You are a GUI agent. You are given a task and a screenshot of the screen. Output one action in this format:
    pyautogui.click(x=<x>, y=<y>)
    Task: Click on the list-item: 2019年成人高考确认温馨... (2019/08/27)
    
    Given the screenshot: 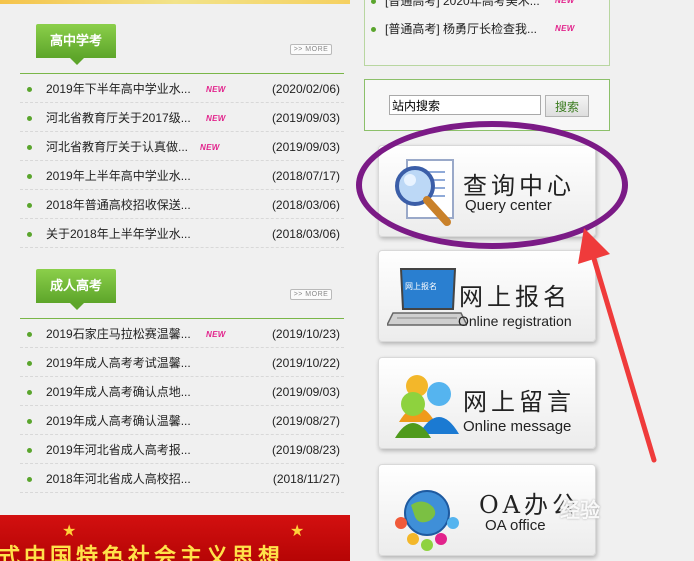 What is the action you would take?
    pyautogui.click(x=182, y=420)
    